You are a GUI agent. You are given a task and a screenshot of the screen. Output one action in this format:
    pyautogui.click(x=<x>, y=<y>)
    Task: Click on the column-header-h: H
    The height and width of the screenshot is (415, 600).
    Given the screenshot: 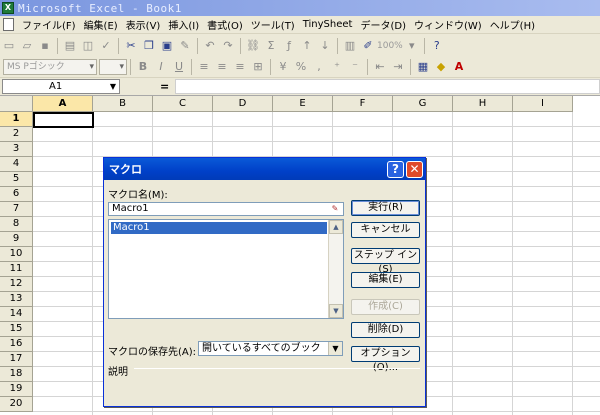 What is the action you would take?
    pyautogui.click(x=483, y=104)
    